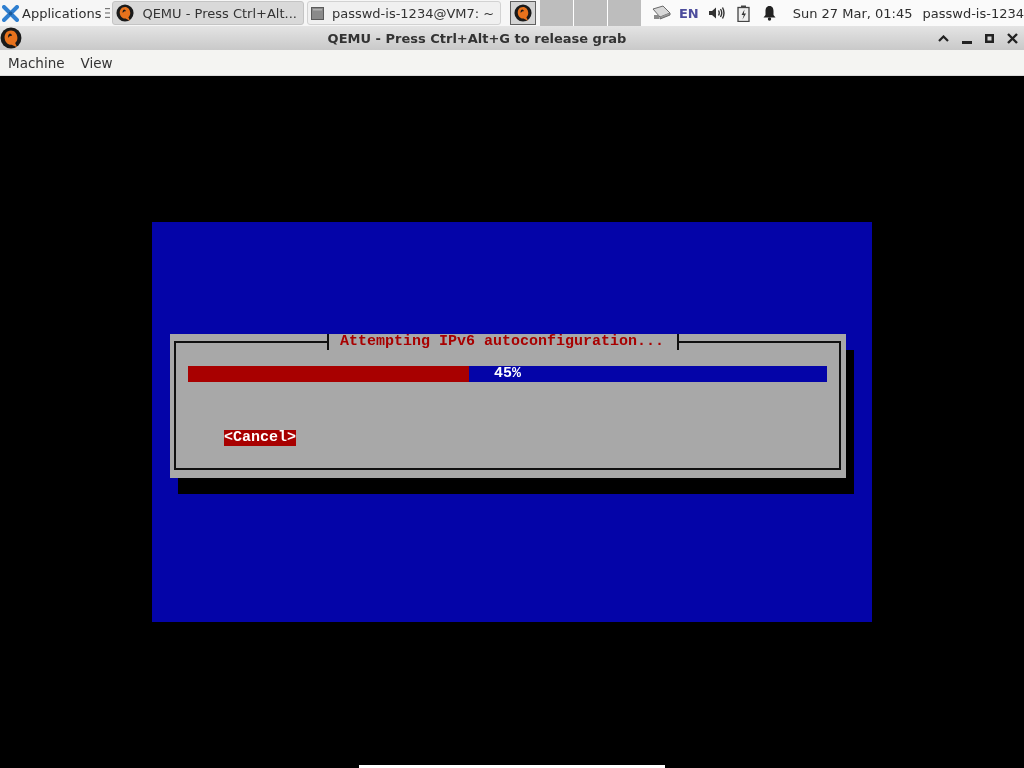 This screenshot has height=768, width=1024. What do you see at coordinates (989, 38) in the screenshot?
I see `maximize-icon` at bounding box center [989, 38].